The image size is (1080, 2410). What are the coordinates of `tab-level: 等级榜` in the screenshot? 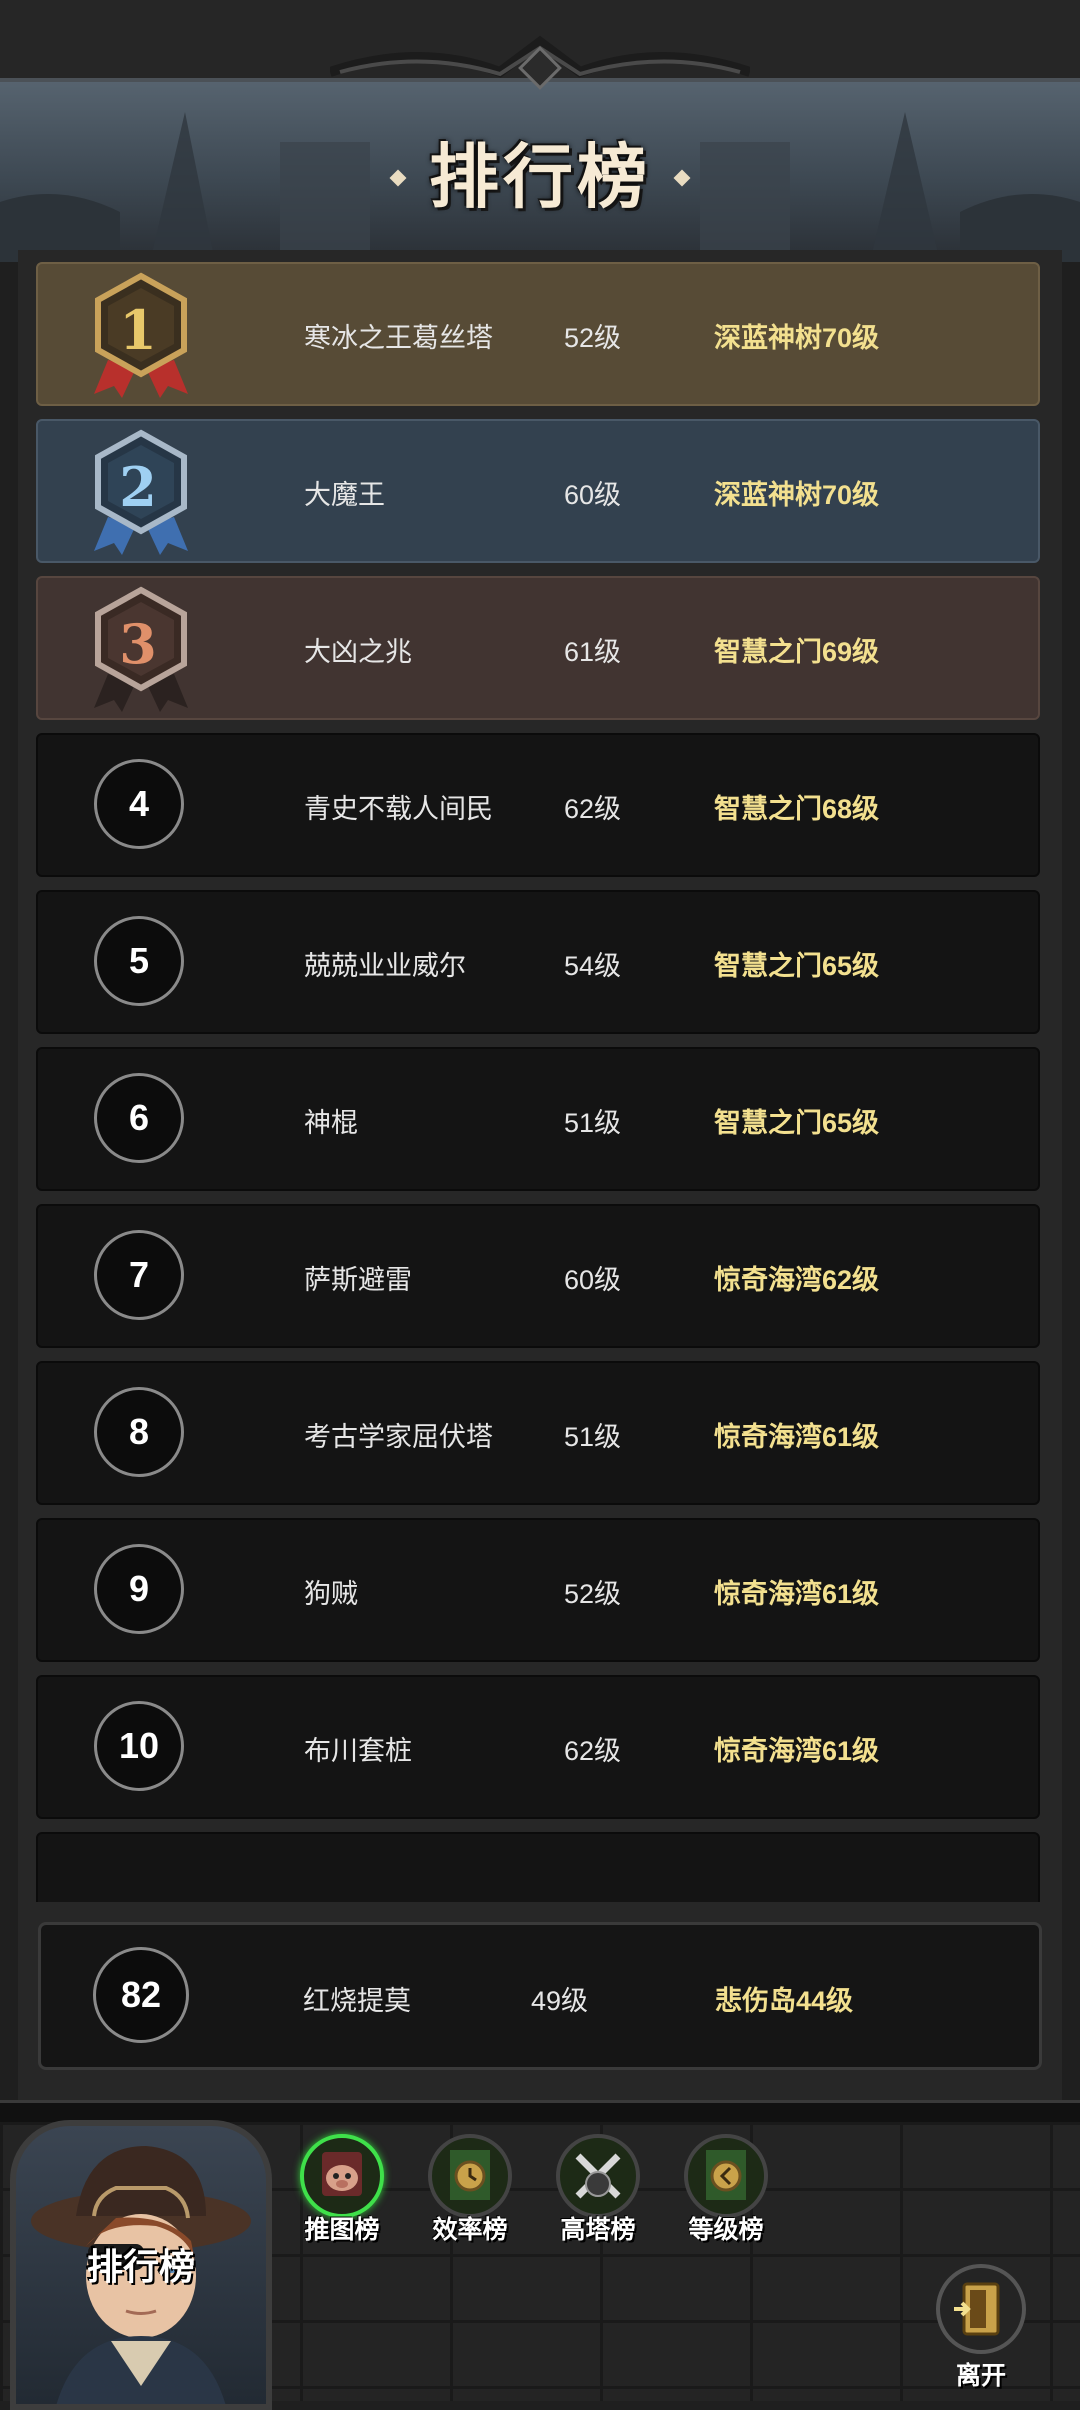 It's located at (725, 2190).